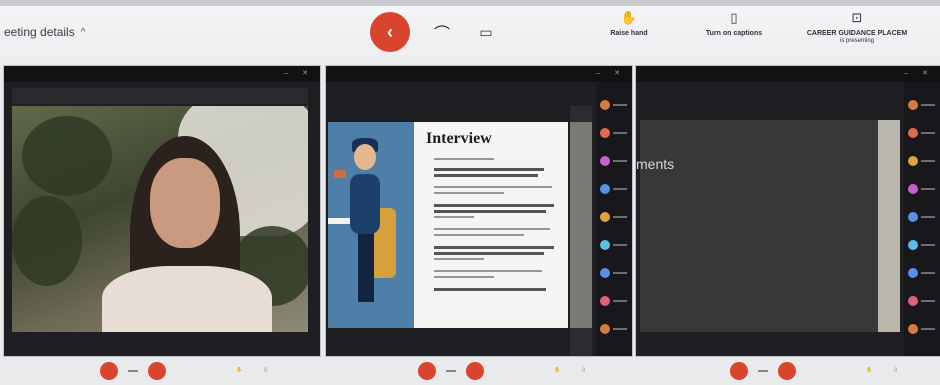  Describe the element at coordinates (835, 370) in the screenshot. I see `screen-3-controls: ✋ ▯` at that location.